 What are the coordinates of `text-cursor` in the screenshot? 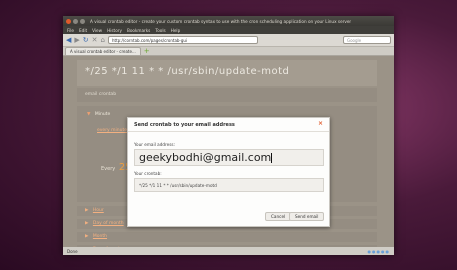 It's located at (272, 158).